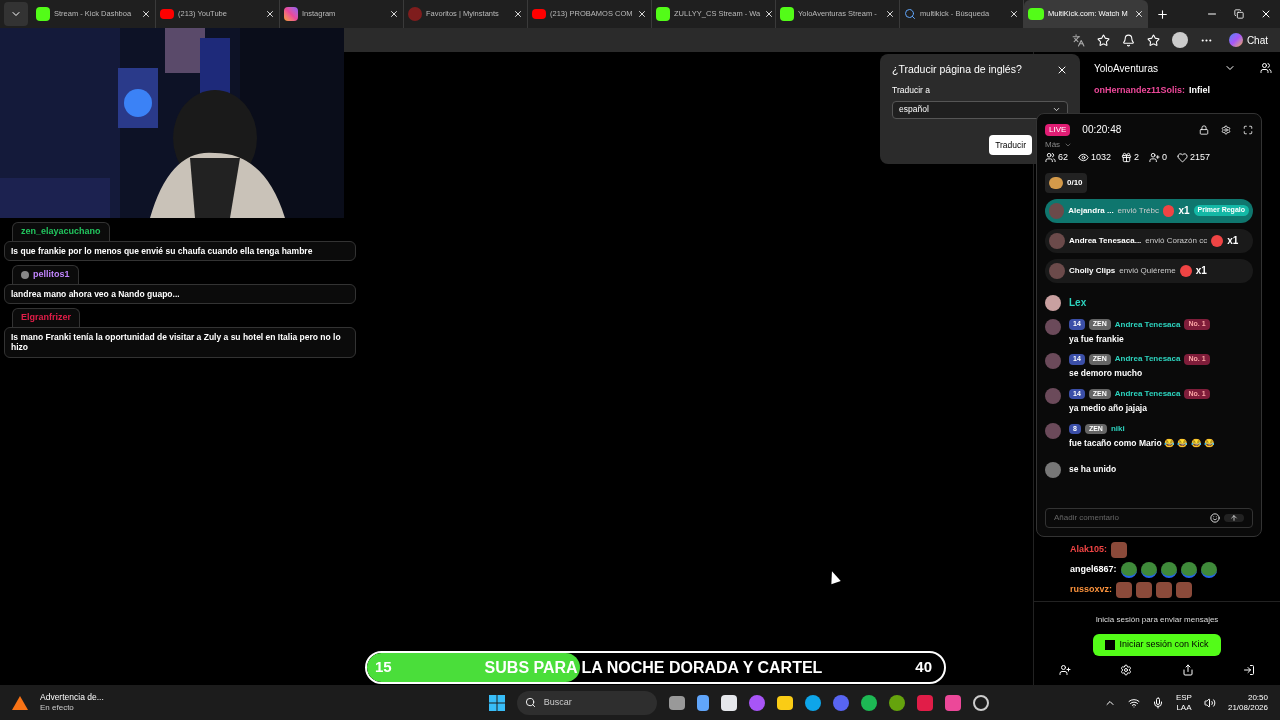 The height and width of the screenshot is (720, 1280). What do you see at coordinates (1078, 303) in the screenshot?
I see `username: Lex` at bounding box center [1078, 303].